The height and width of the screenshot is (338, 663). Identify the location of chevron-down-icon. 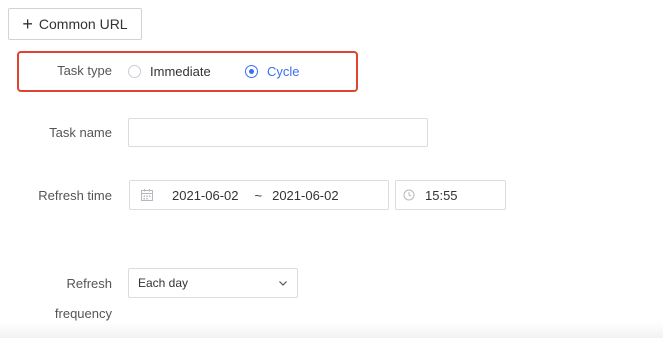
(283, 283).